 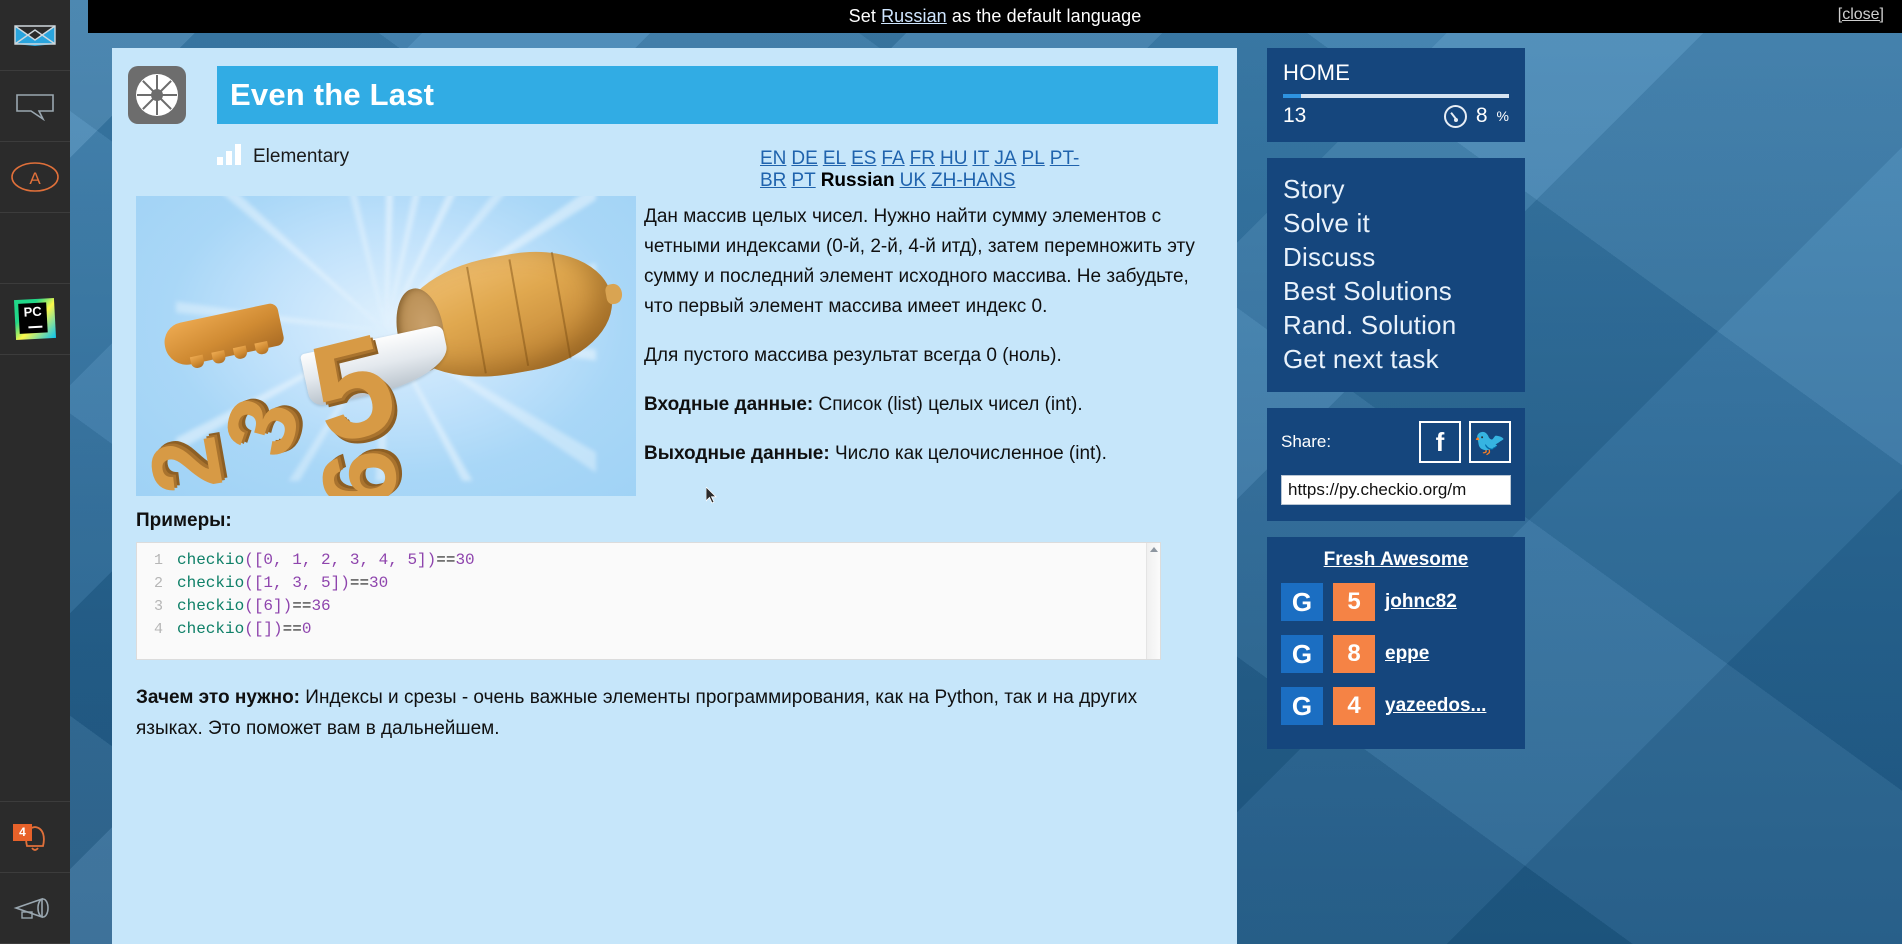 I want to click on share-buttons: f 🐦, so click(x=1465, y=442).